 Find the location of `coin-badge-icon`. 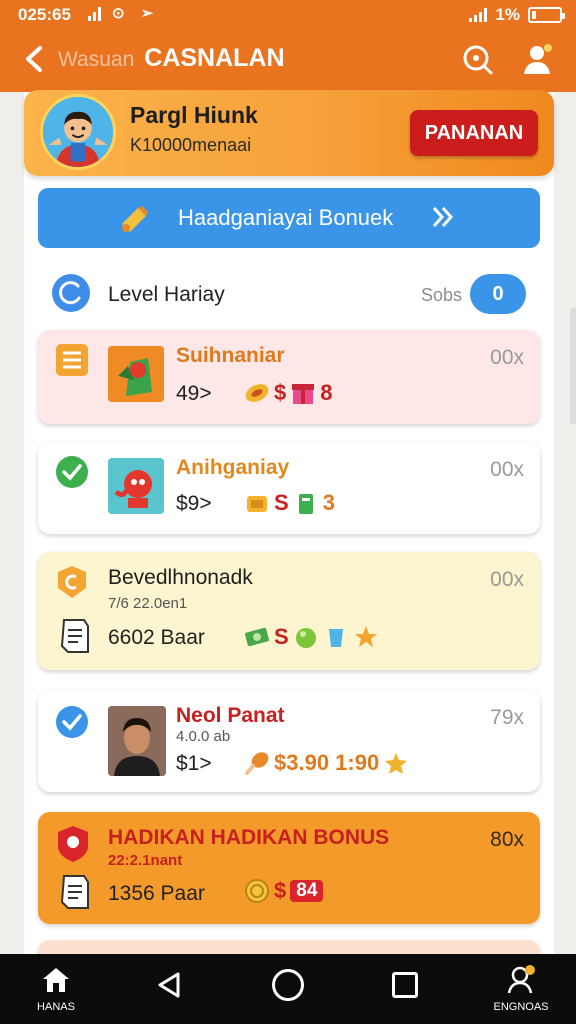

coin-badge-icon is located at coordinates (72, 582).